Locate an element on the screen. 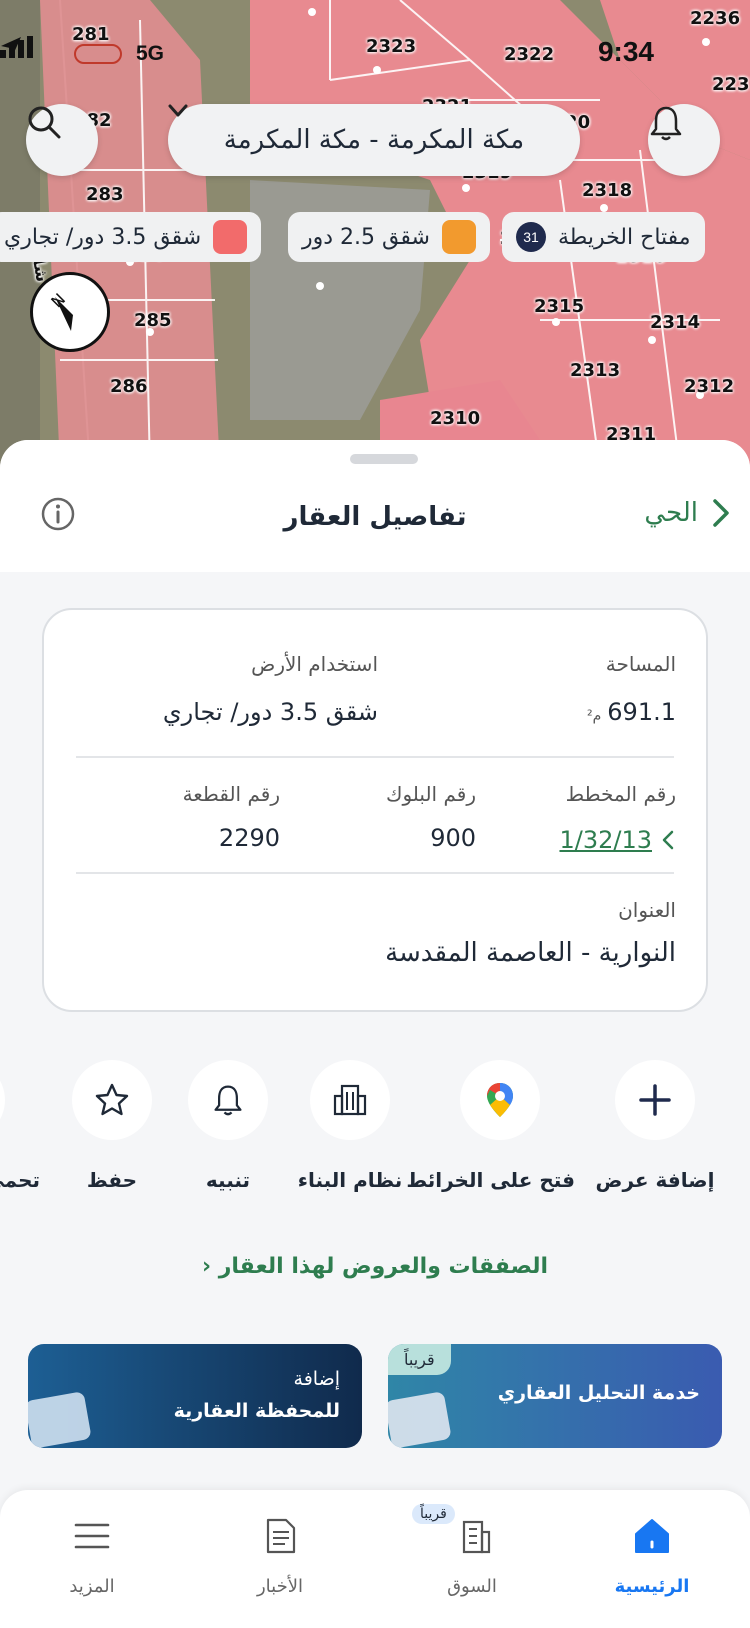 The width and height of the screenshot is (750, 1628). promo-line-1: إضافة is located at coordinates (316, 1379).